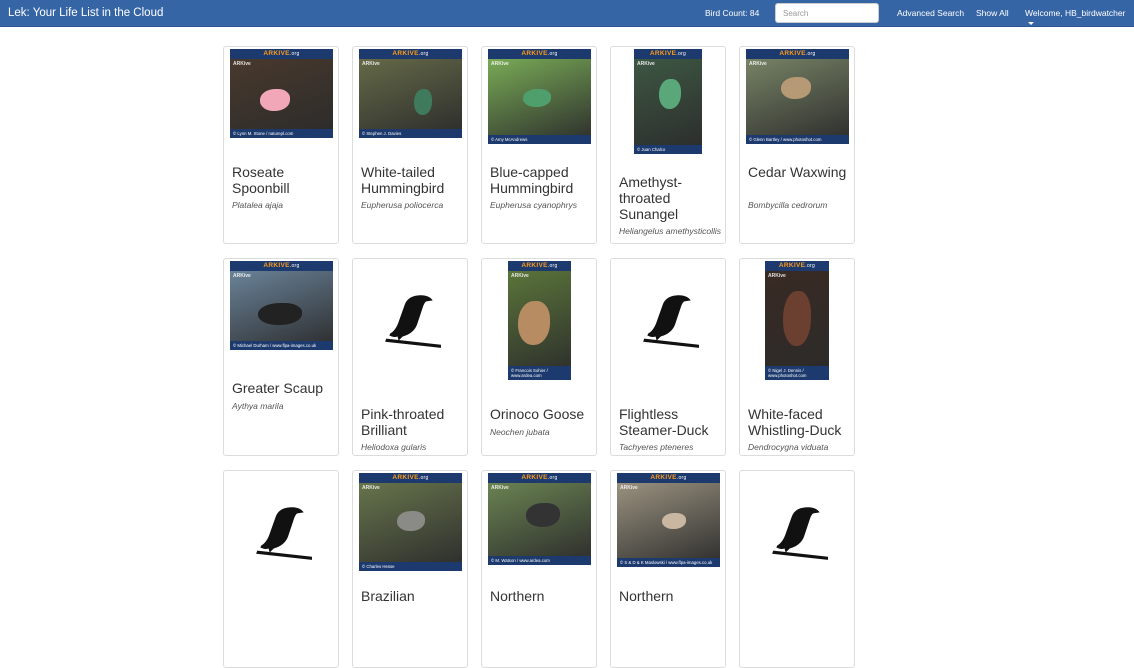  What do you see at coordinates (930, 13) in the screenshot?
I see `advanced-search-link: Advanced Search` at bounding box center [930, 13].